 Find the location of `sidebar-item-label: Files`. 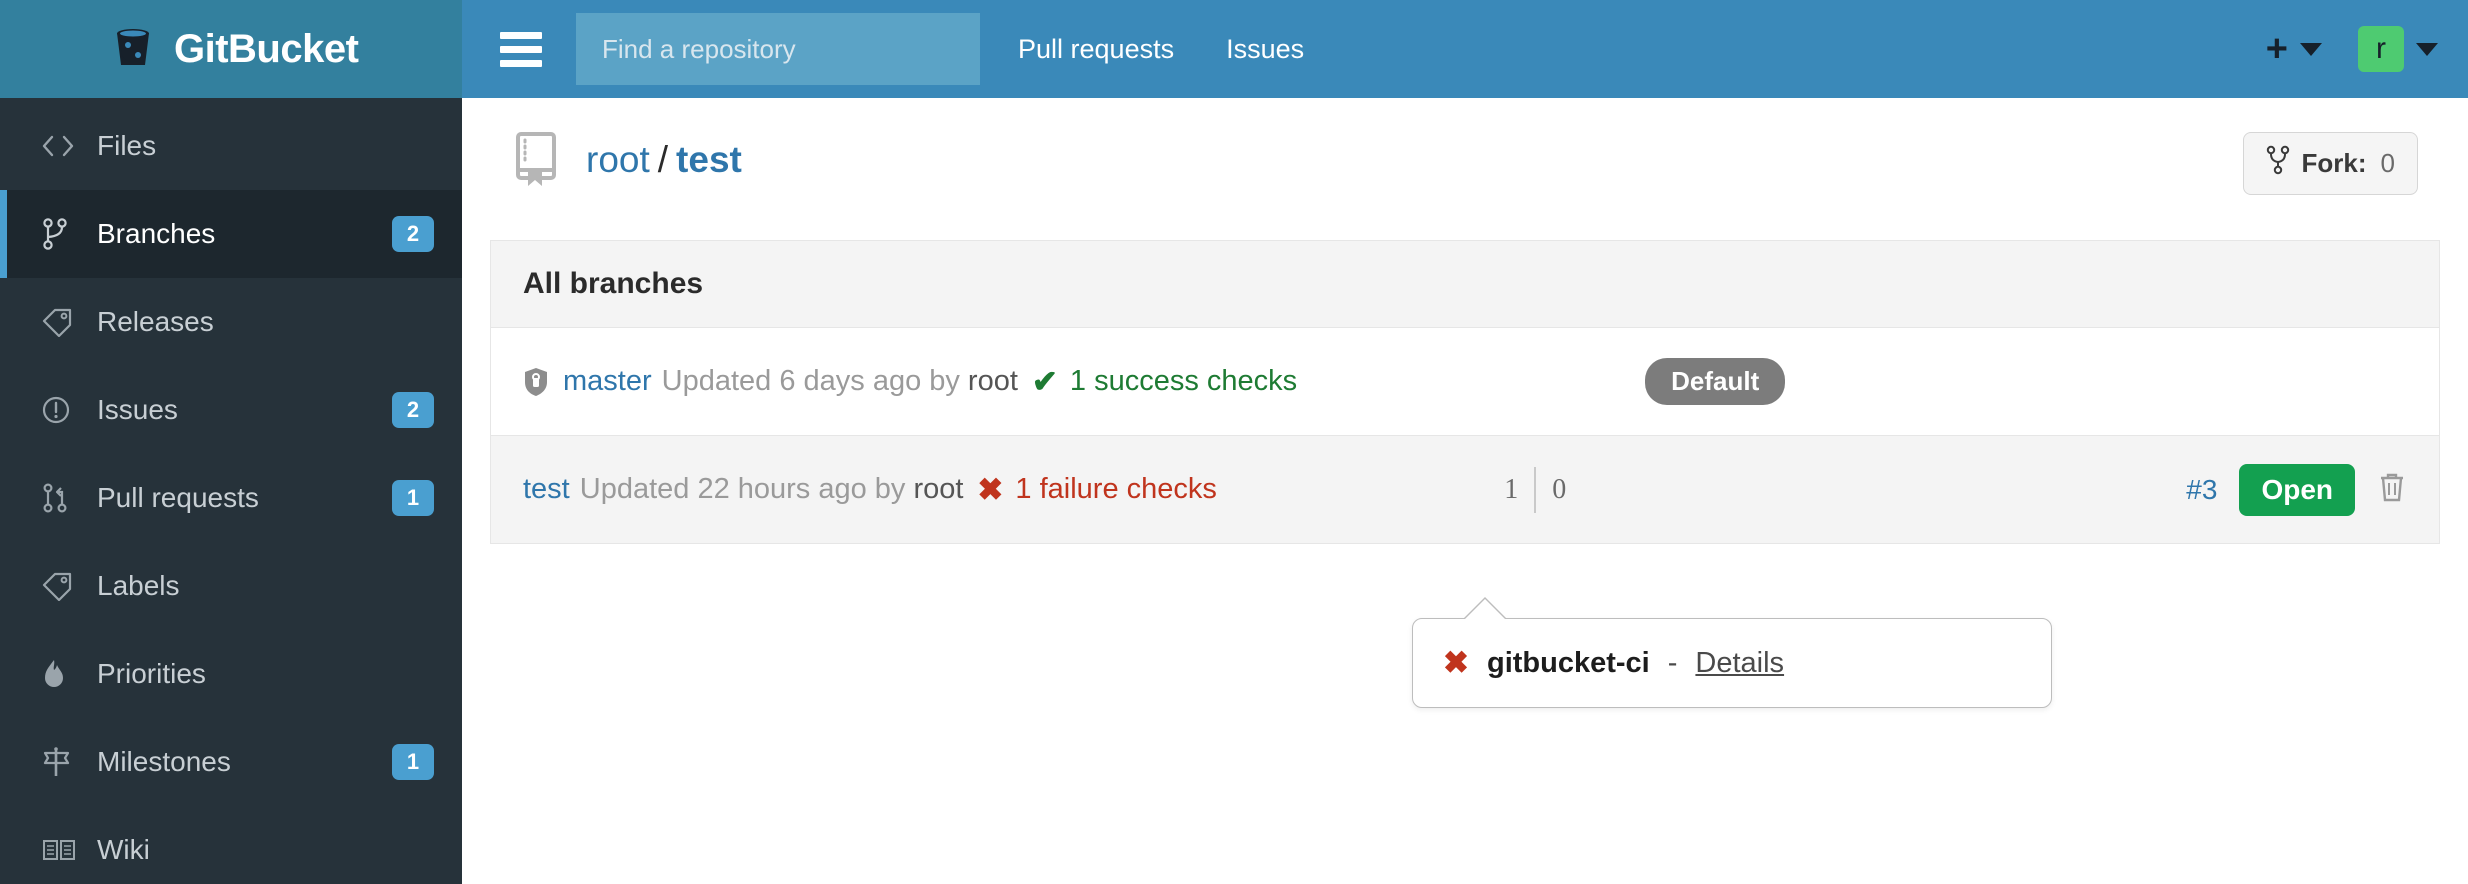

sidebar-item-label: Files is located at coordinates (127, 145).